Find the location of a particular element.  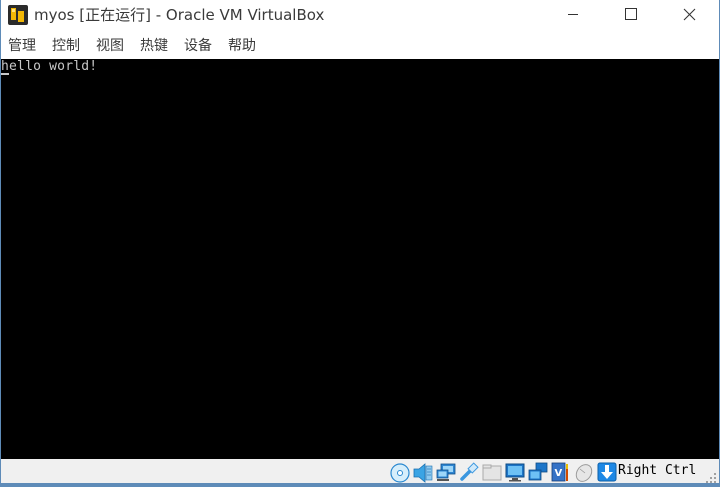

maximize-button is located at coordinates (631, 15).